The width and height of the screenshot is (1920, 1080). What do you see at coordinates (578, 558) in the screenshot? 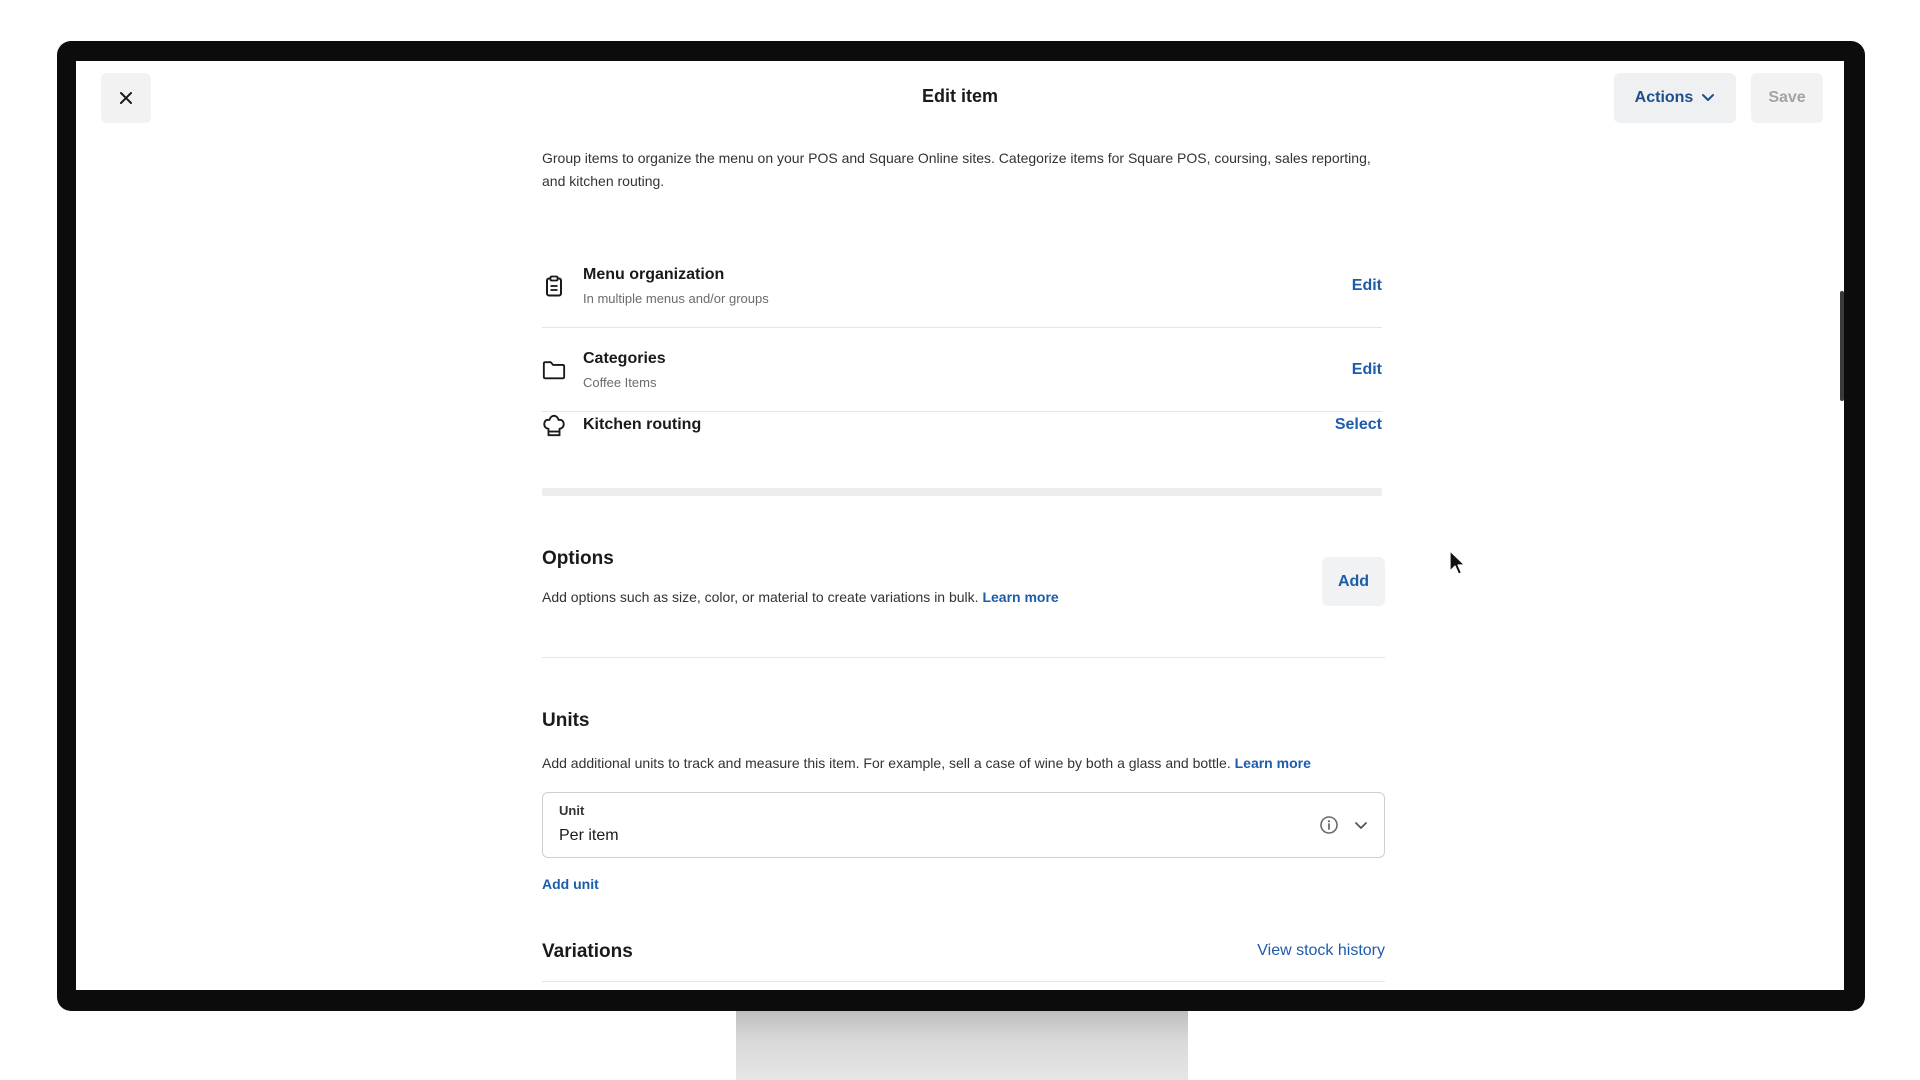
I see `options-title: Options` at bounding box center [578, 558].